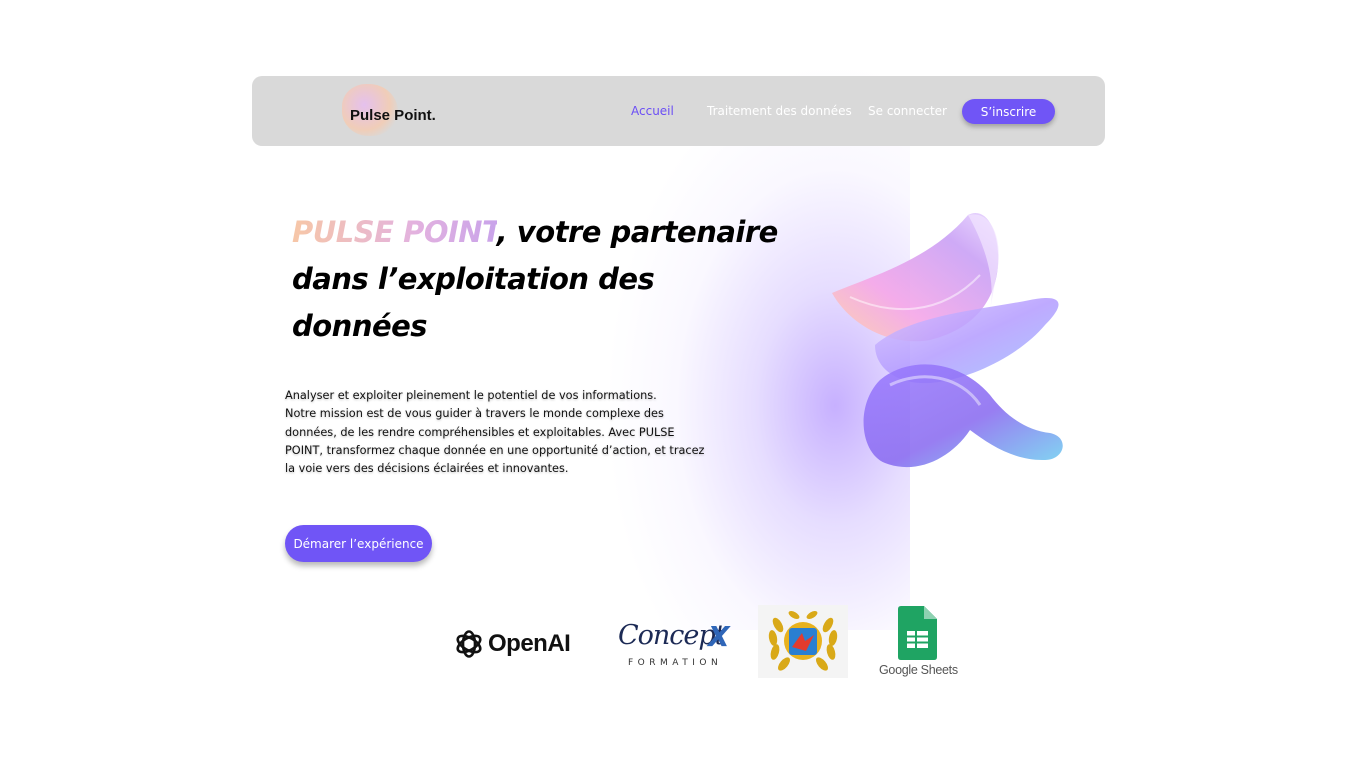  What do you see at coordinates (779, 111) in the screenshot?
I see `nav-item-traitement: Traitement des données` at bounding box center [779, 111].